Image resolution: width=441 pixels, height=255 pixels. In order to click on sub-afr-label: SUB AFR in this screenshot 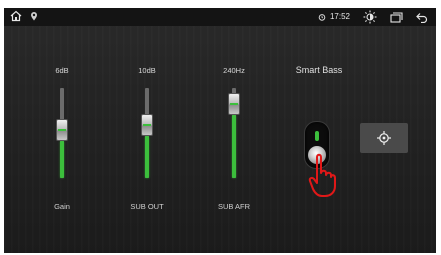, I will do `click(234, 206)`.